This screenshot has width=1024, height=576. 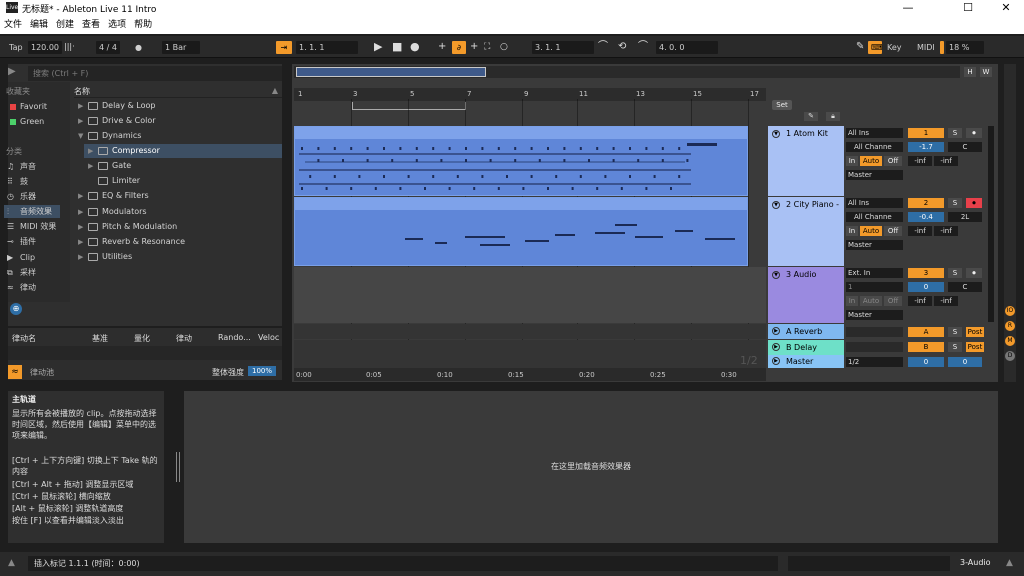 What do you see at coordinates (80, 136) in the screenshot?
I see `expand-arrow-icon: ▼` at bounding box center [80, 136].